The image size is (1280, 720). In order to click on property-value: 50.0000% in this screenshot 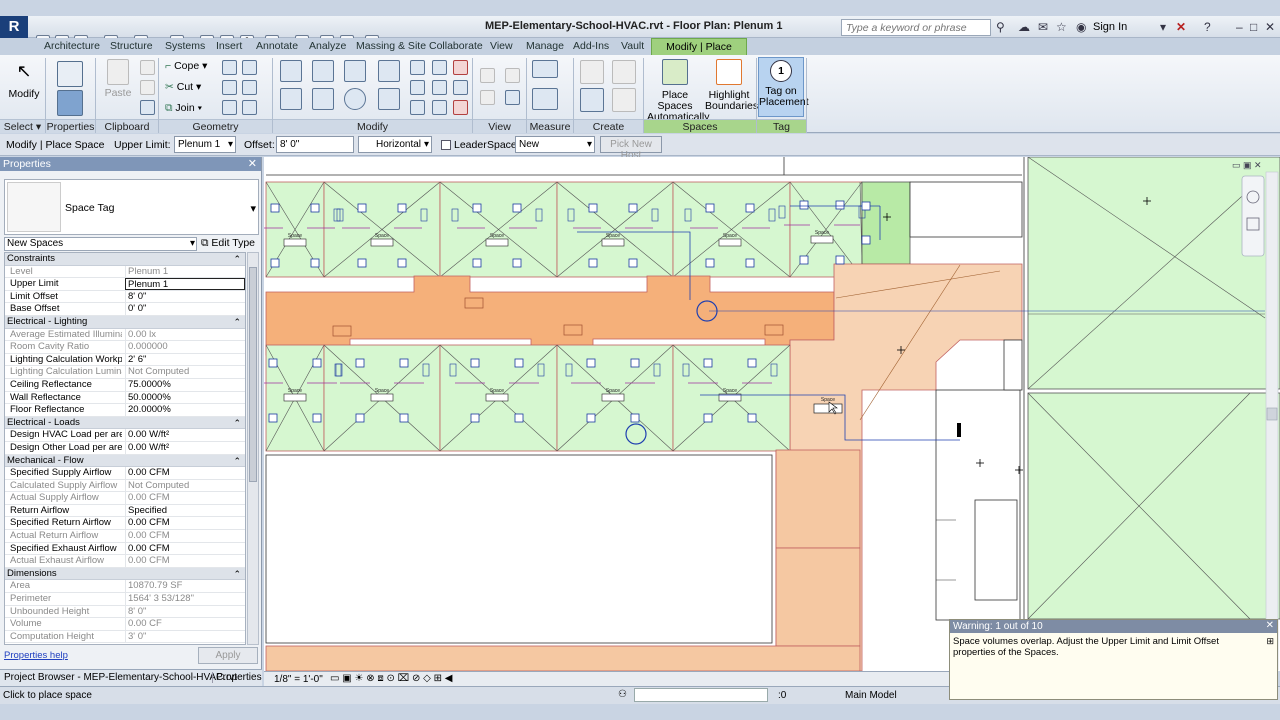, I will do `click(185, 397)`.